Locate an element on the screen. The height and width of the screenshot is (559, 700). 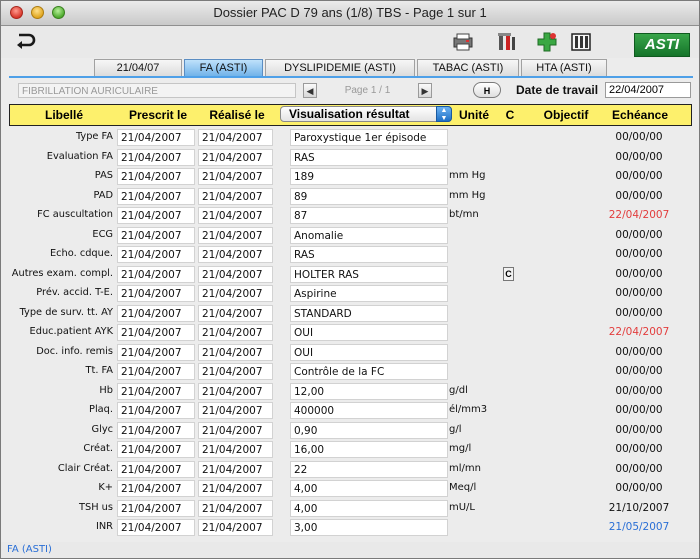
result-field: STANDARD is located at coordinates (369, 313).